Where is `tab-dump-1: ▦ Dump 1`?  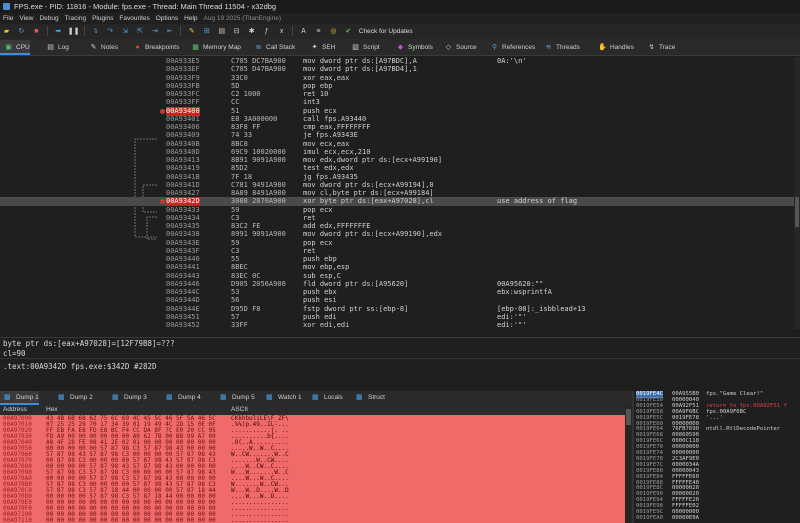
tab-dump-1: ▦ Dump 1 is located at coordinates (19, 398).